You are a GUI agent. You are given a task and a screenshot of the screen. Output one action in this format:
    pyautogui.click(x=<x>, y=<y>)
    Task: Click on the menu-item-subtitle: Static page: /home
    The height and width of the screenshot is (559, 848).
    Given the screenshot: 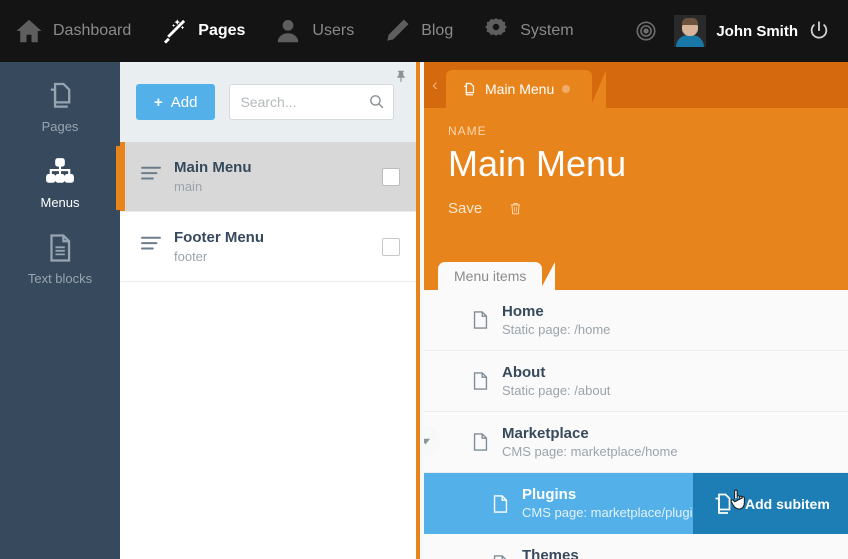 What is the action you would take?
    pyautogui.click(x=556, y=329)
    